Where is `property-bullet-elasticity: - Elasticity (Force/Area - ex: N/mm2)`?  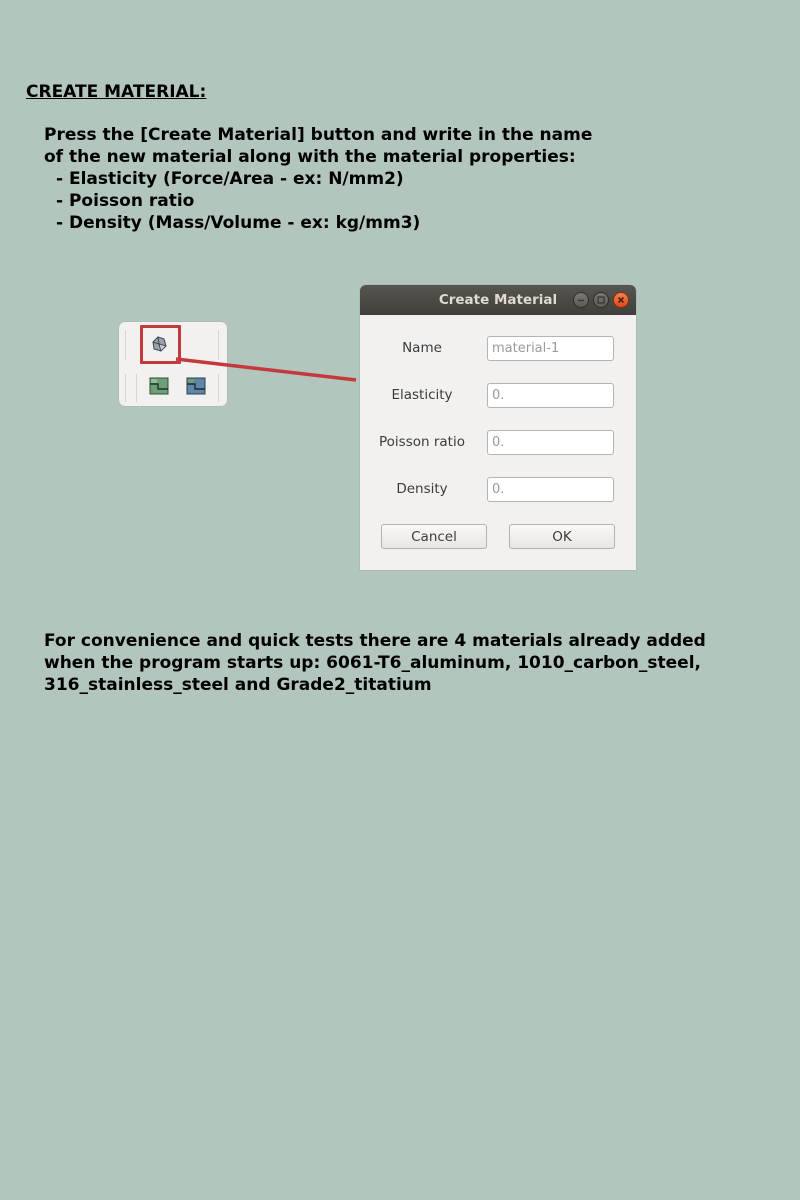
property-bullet-elasticity: - Elasticity (Force/Area - ex: N/mm2) is located at coordinates (230, 179).